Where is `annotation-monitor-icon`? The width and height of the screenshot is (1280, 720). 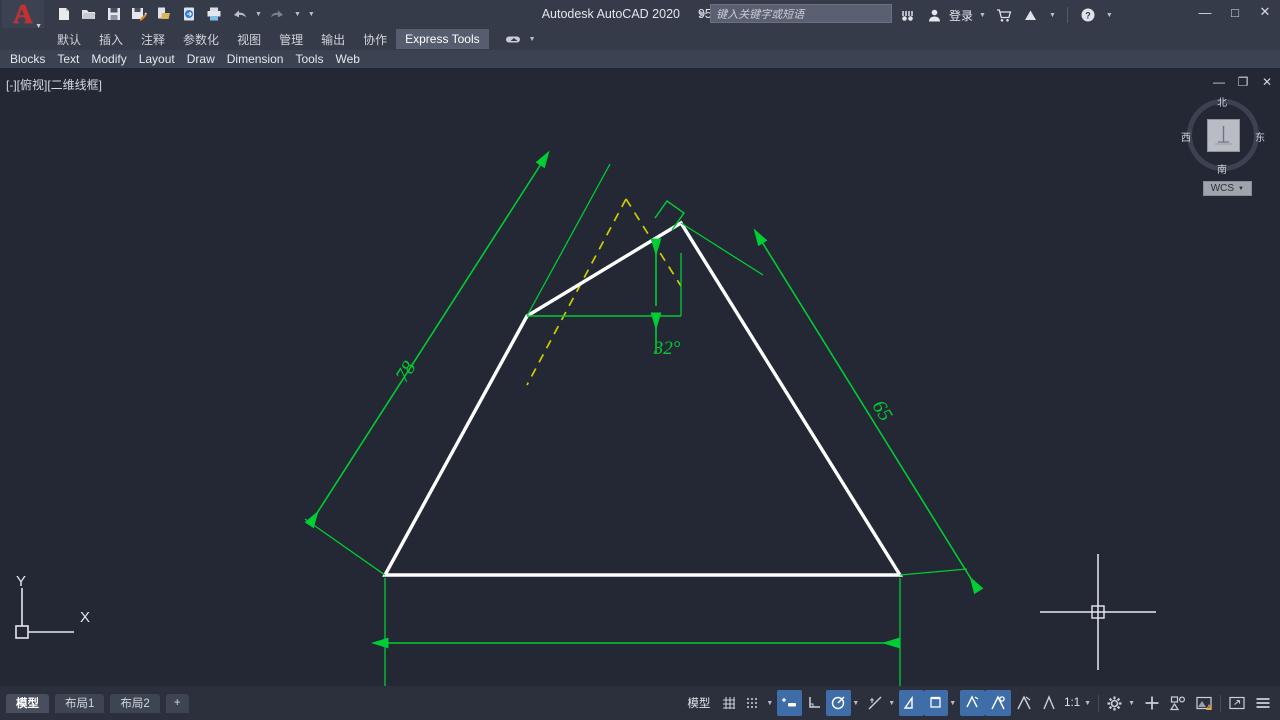
annotation-monitor-icon is located at coordinates (1024, 703).